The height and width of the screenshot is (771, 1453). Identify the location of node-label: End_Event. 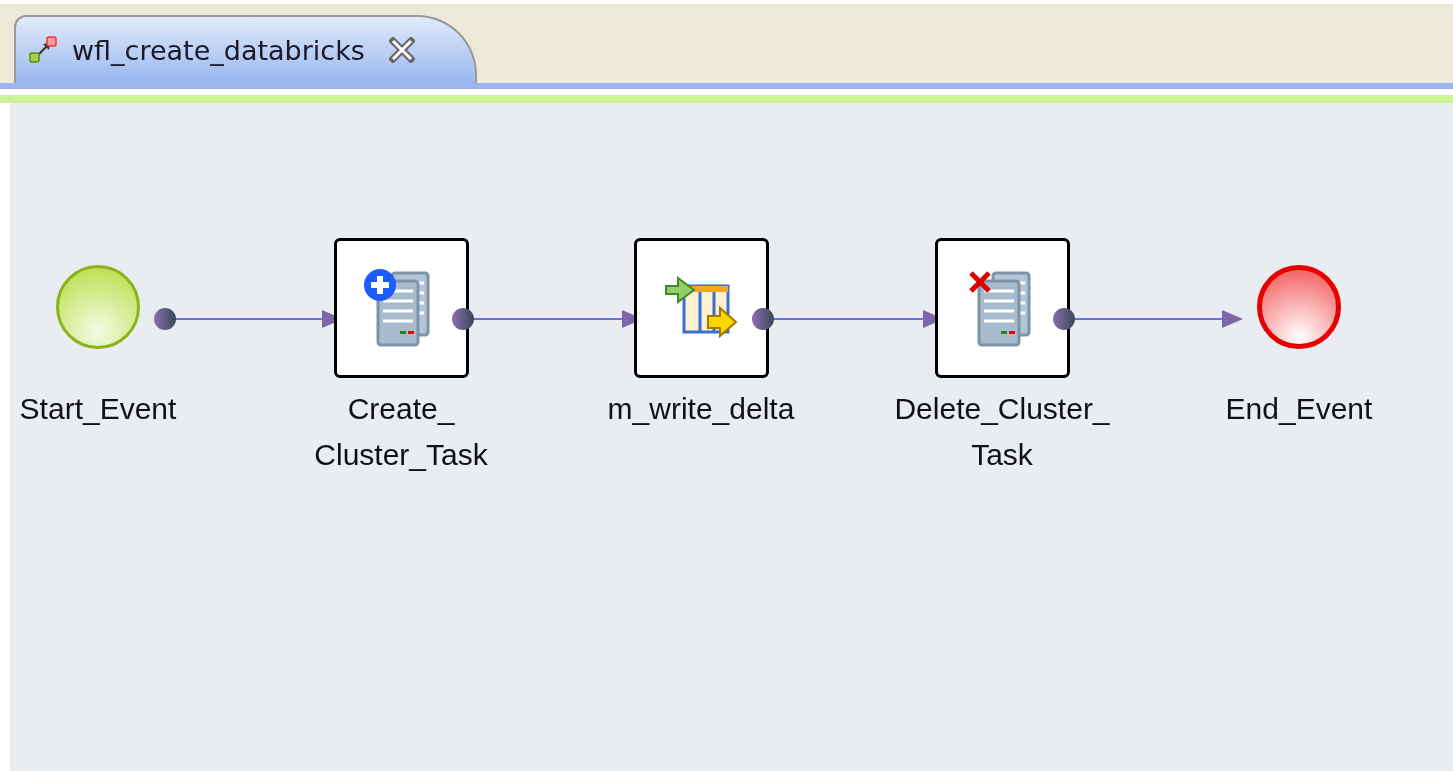
(1299, 409).